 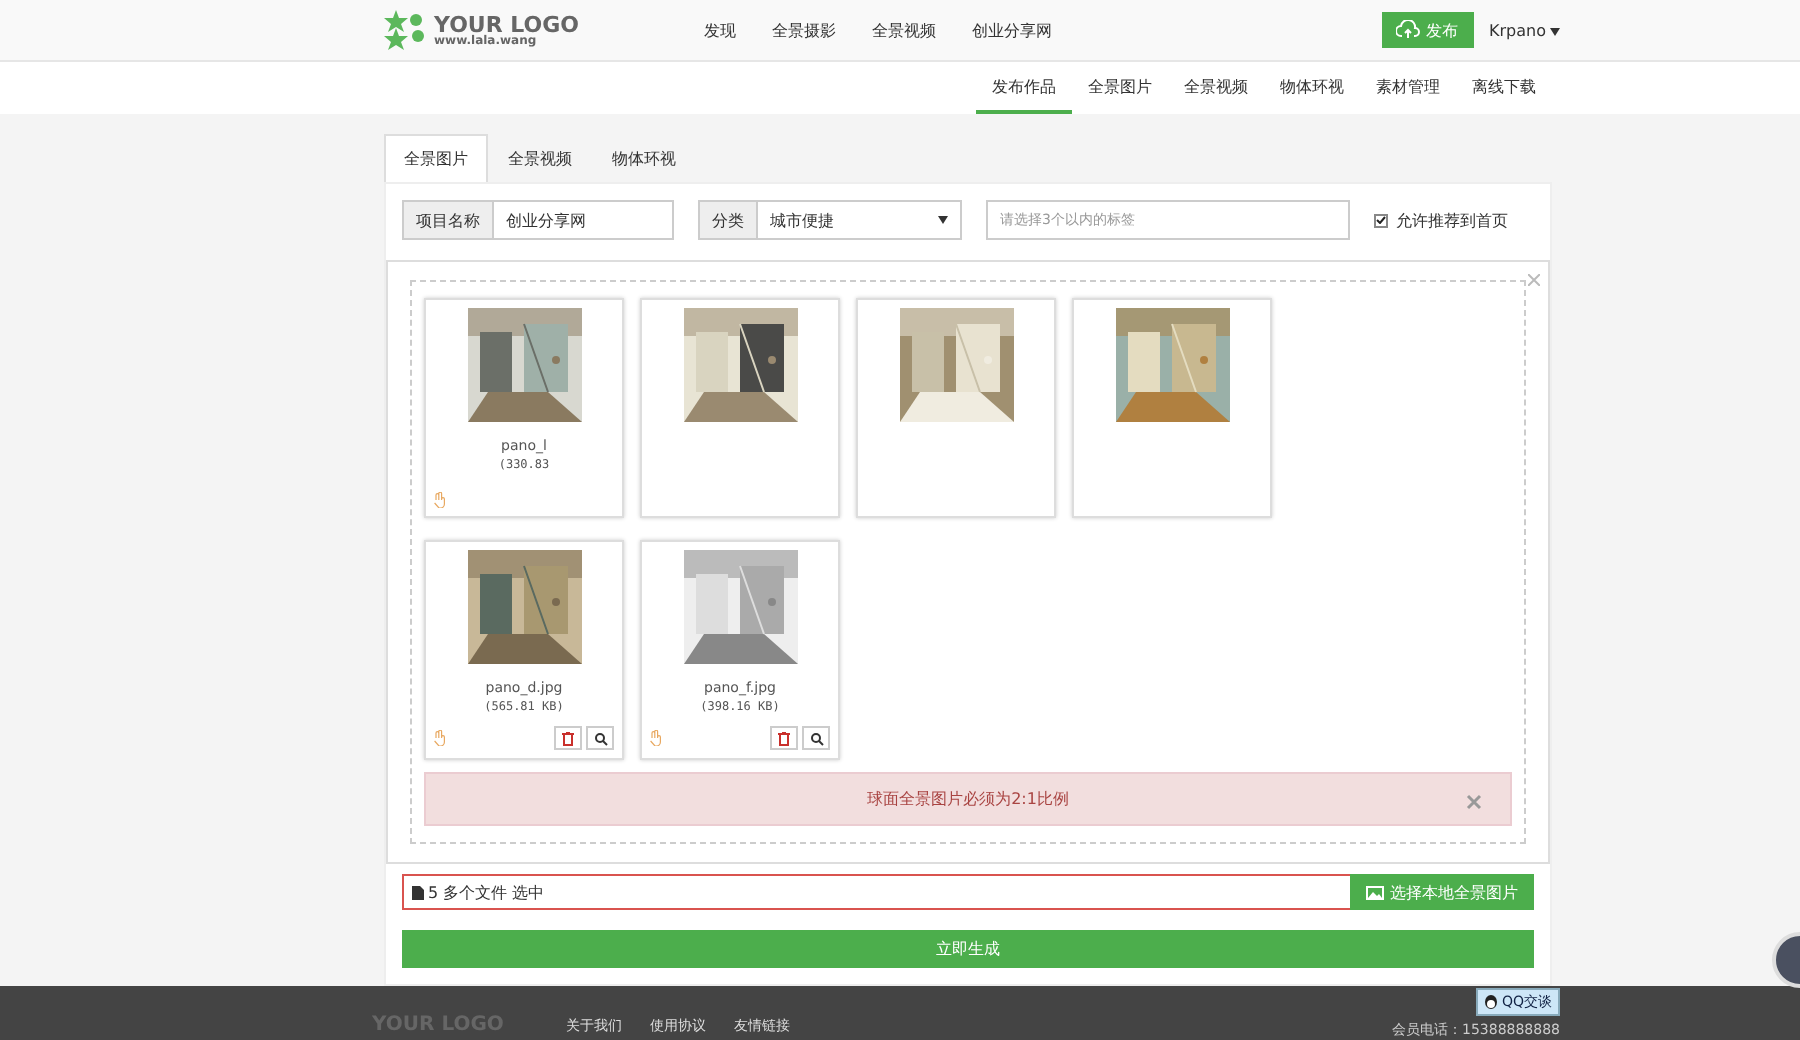 What do you see at coordinates (436, 158) in the screenshot?
I see `tab: 全景图片` at bounding box center [436, 158].